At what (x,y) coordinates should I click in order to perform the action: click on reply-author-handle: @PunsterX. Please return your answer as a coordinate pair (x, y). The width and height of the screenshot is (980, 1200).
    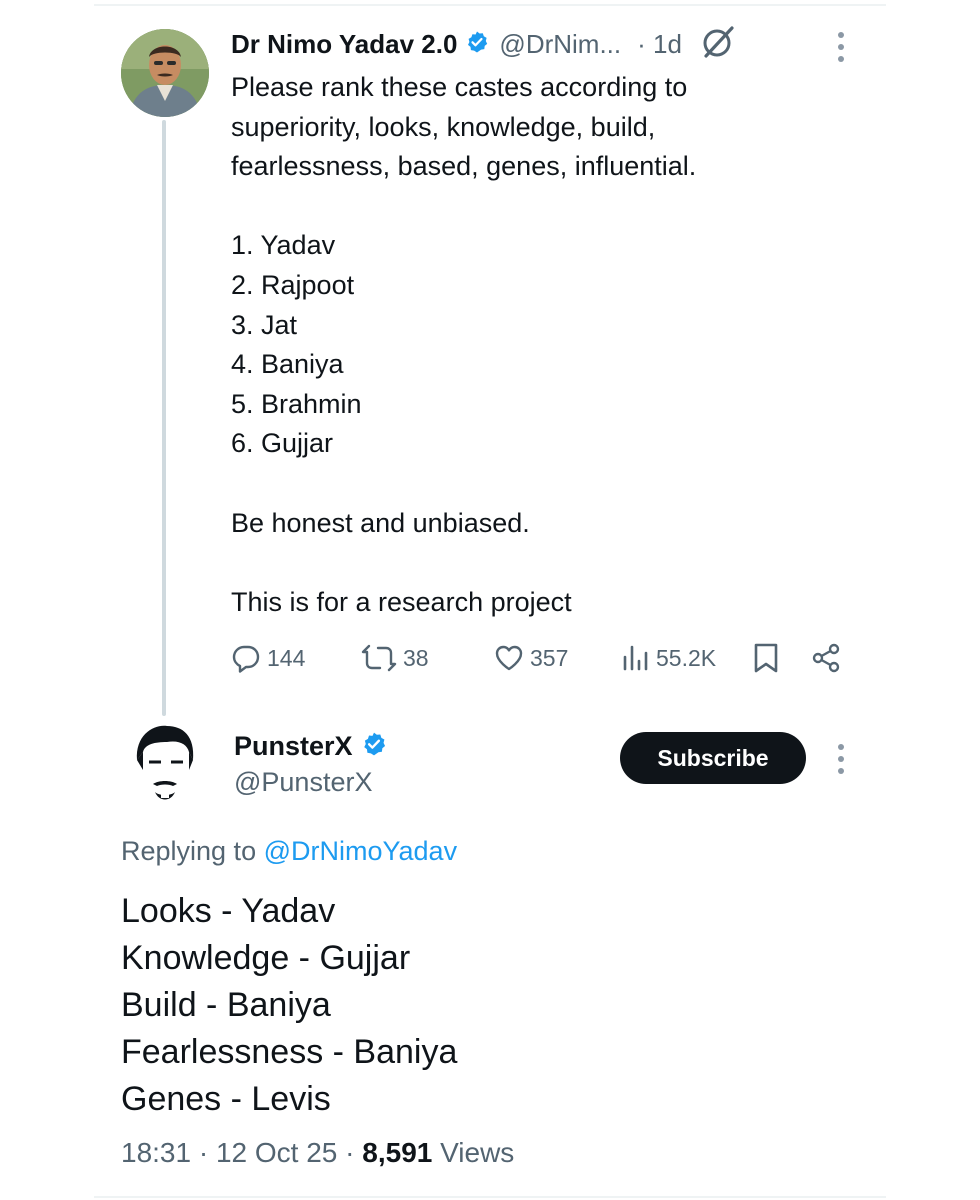
    Looking at the image, I should click on (303, 782).